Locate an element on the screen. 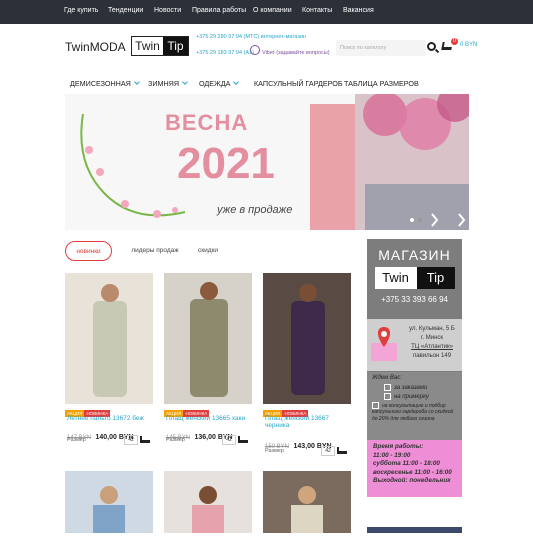  phone-a1: +375 29 183 97 94 (A1) is located at coordinates (225, 53).